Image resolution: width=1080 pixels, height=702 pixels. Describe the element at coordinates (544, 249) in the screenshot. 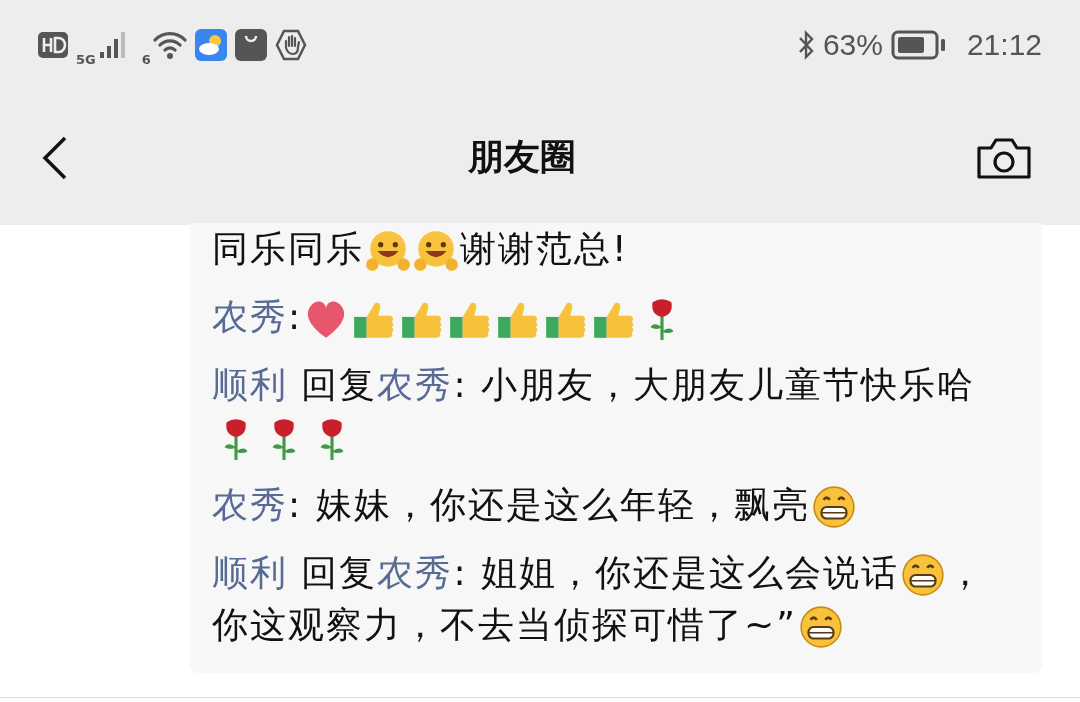

I see `comment-text: 谢谢范总!` at that location.